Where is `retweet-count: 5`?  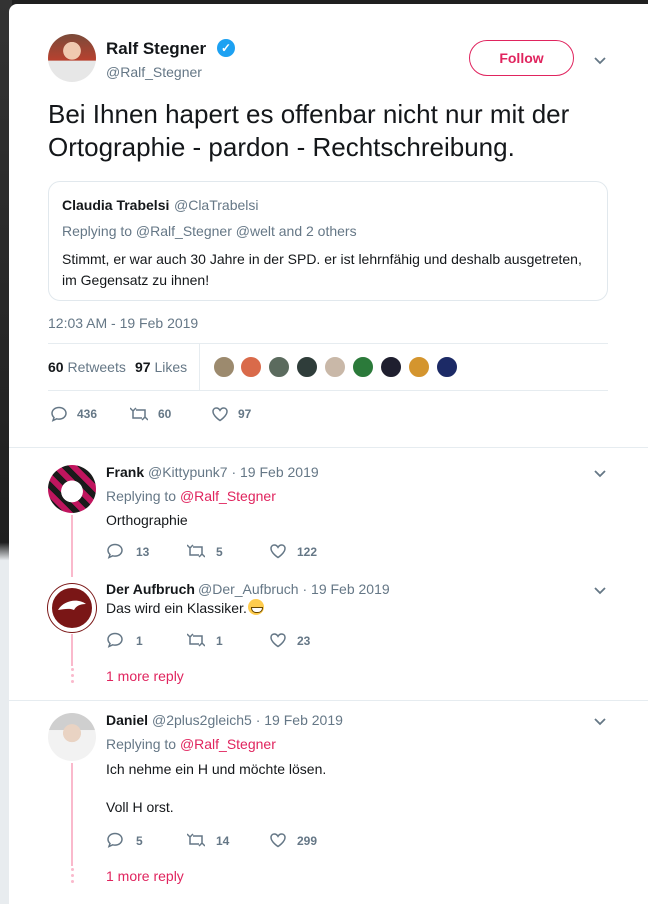 retweet-count: 5 is located at coordinates (219, 552).